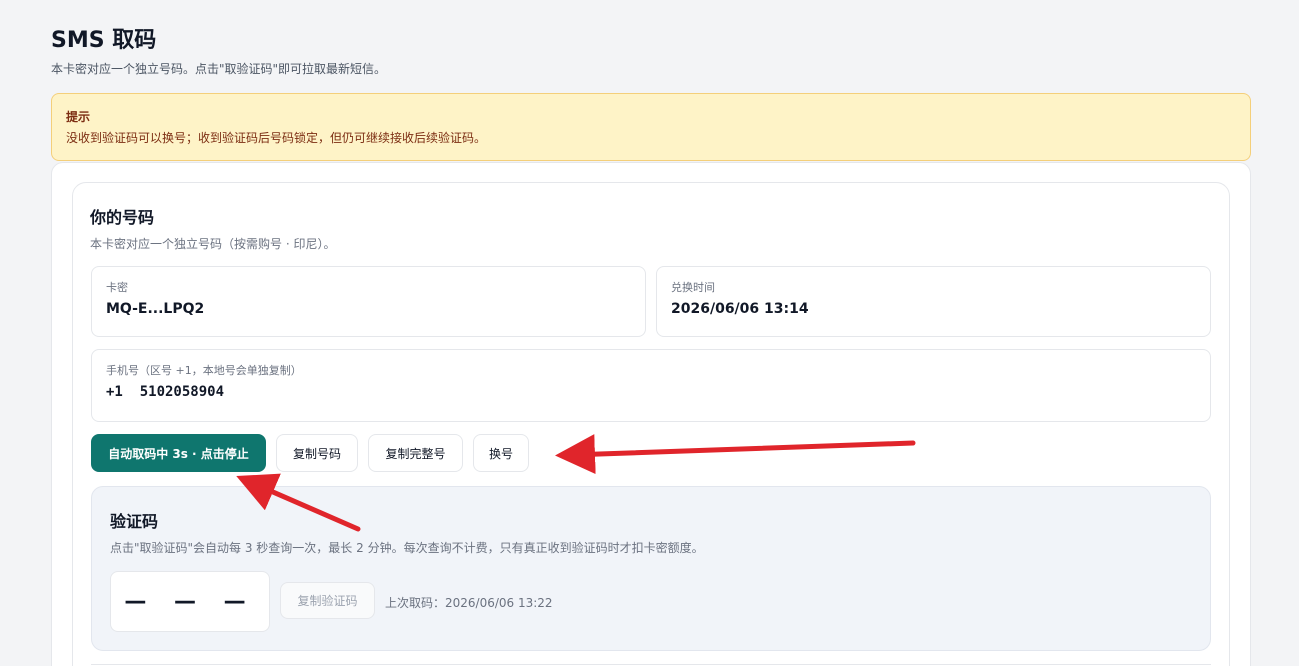 This screenshot has width=1299, height=666. I want to click on notice-banner: 提示 没收到验证码可以换号；收到验证码后号码锁定，但仍可继续接收后续验证码。, so click(651, 127).